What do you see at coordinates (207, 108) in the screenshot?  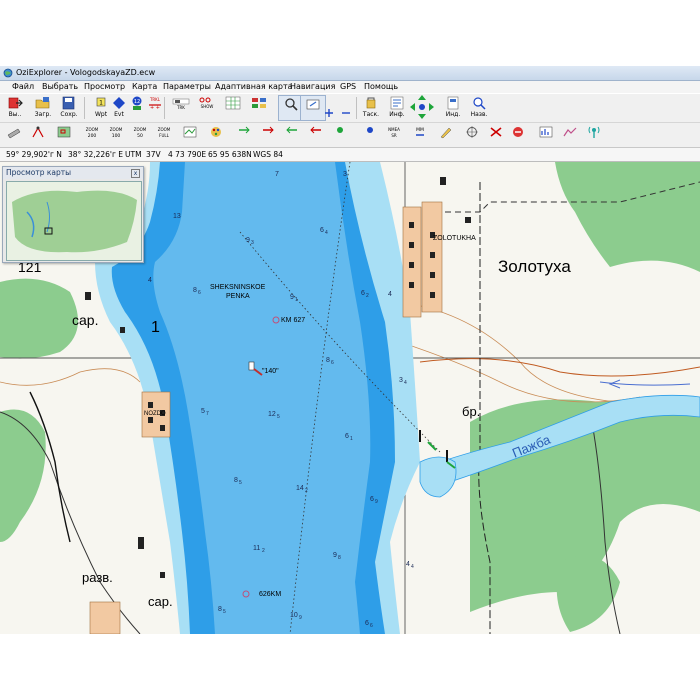 I see `show-wpt-button: SHOW` at bounding box center [207, 108].